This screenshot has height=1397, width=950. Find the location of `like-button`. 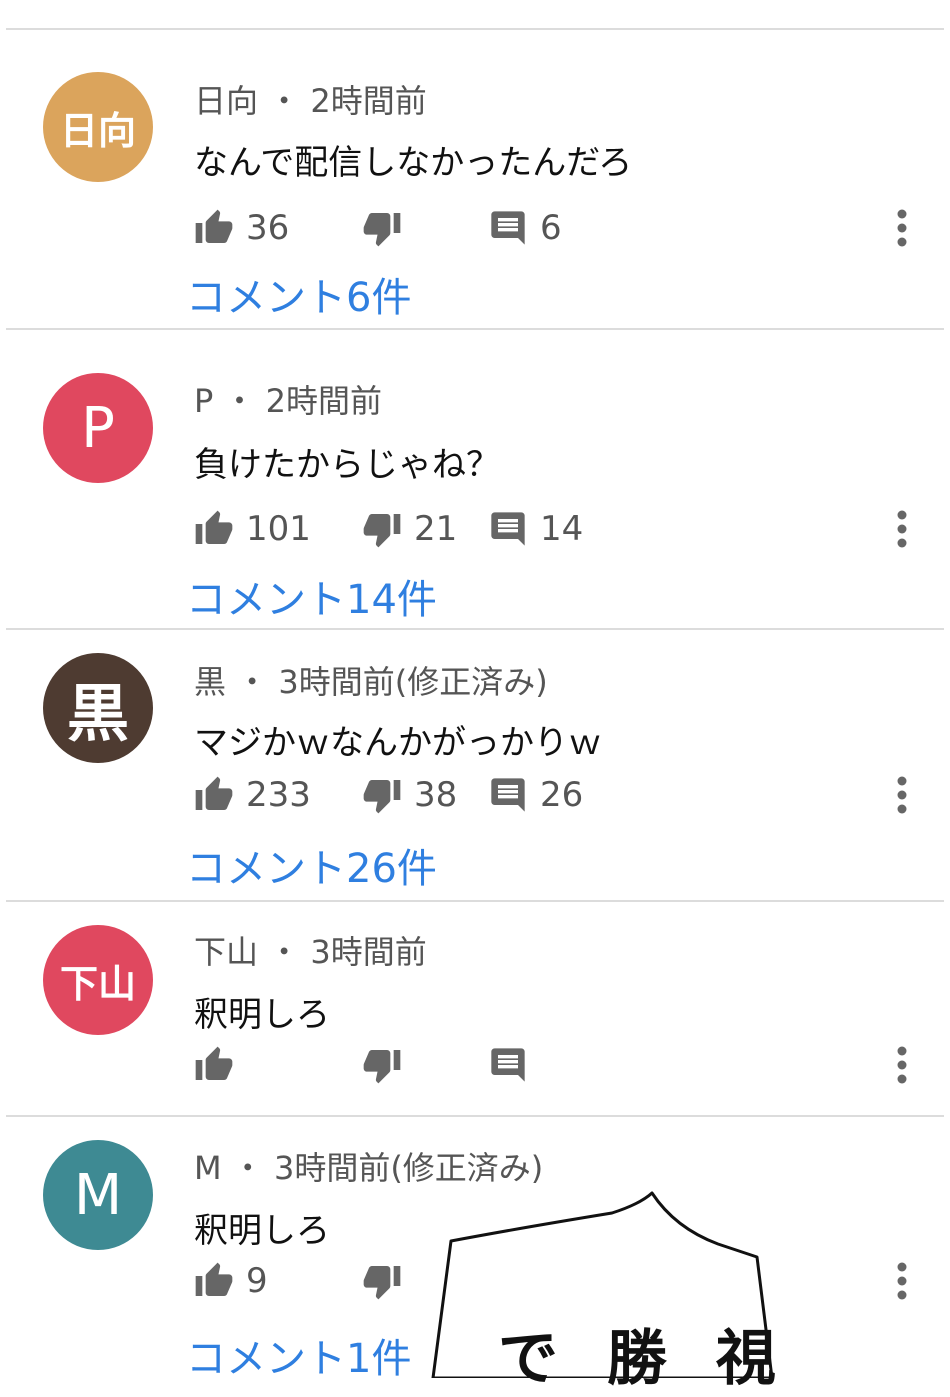

like-button is located at coordinates (220, 1065).